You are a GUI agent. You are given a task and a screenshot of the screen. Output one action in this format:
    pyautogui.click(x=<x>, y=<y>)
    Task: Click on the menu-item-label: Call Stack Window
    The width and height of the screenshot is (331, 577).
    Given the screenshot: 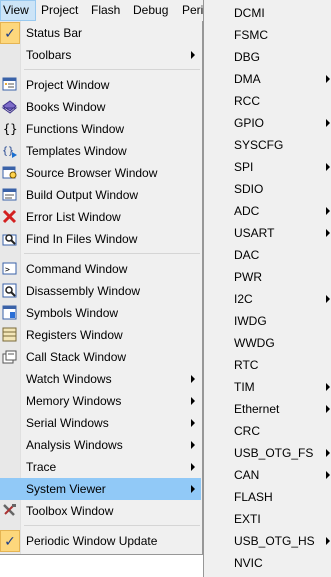 What is the action you would take?
    pyautogui.click(x=76, y=357)
    